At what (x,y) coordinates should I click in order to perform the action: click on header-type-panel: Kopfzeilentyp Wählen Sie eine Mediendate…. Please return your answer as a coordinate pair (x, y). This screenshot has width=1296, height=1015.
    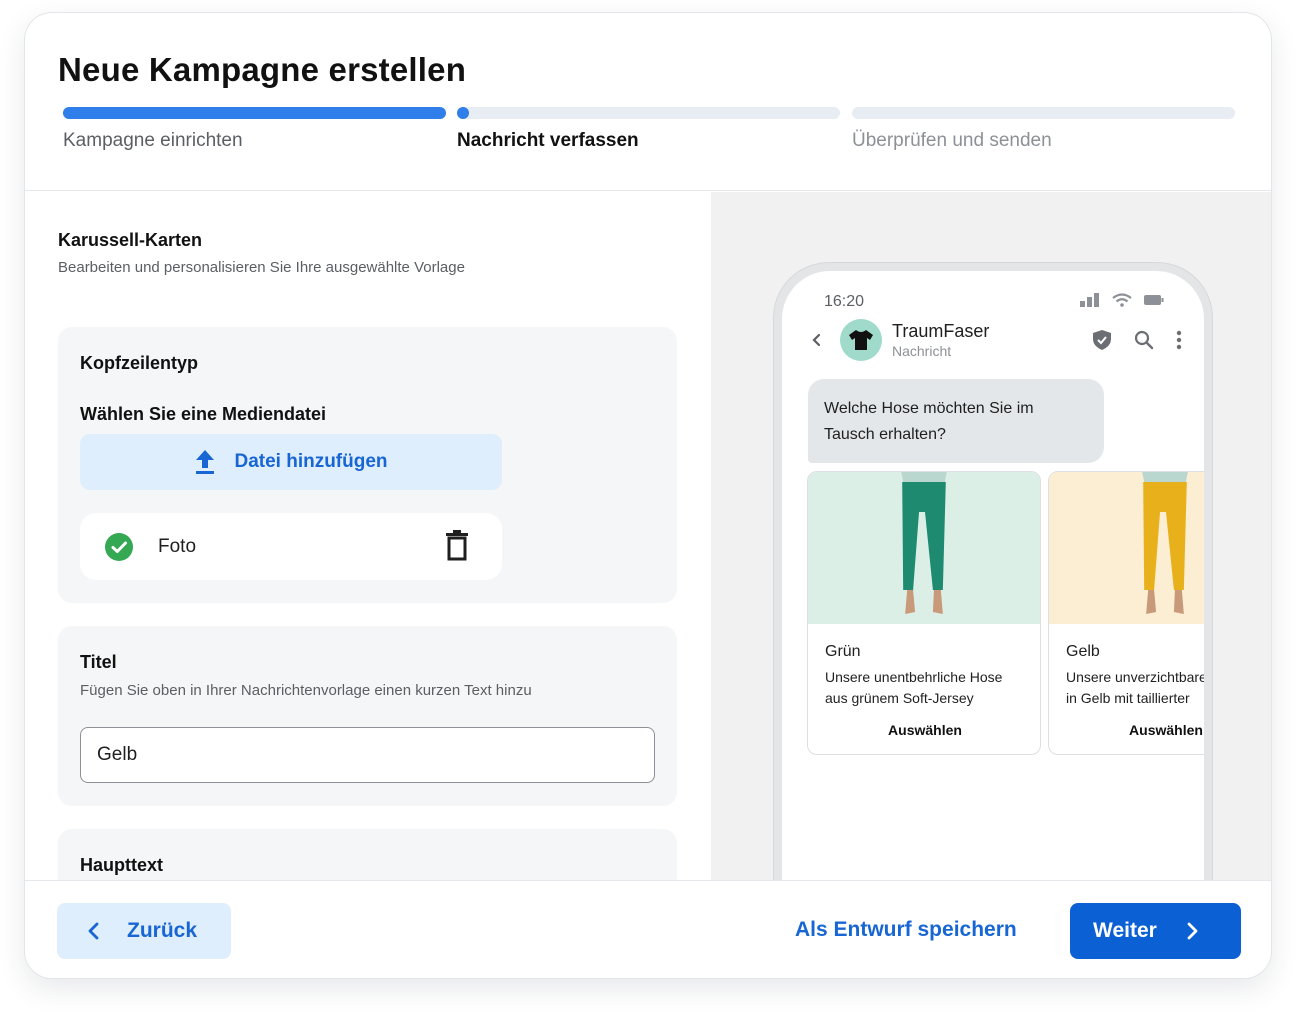
    Looking at the image, I should click on (367, 465).